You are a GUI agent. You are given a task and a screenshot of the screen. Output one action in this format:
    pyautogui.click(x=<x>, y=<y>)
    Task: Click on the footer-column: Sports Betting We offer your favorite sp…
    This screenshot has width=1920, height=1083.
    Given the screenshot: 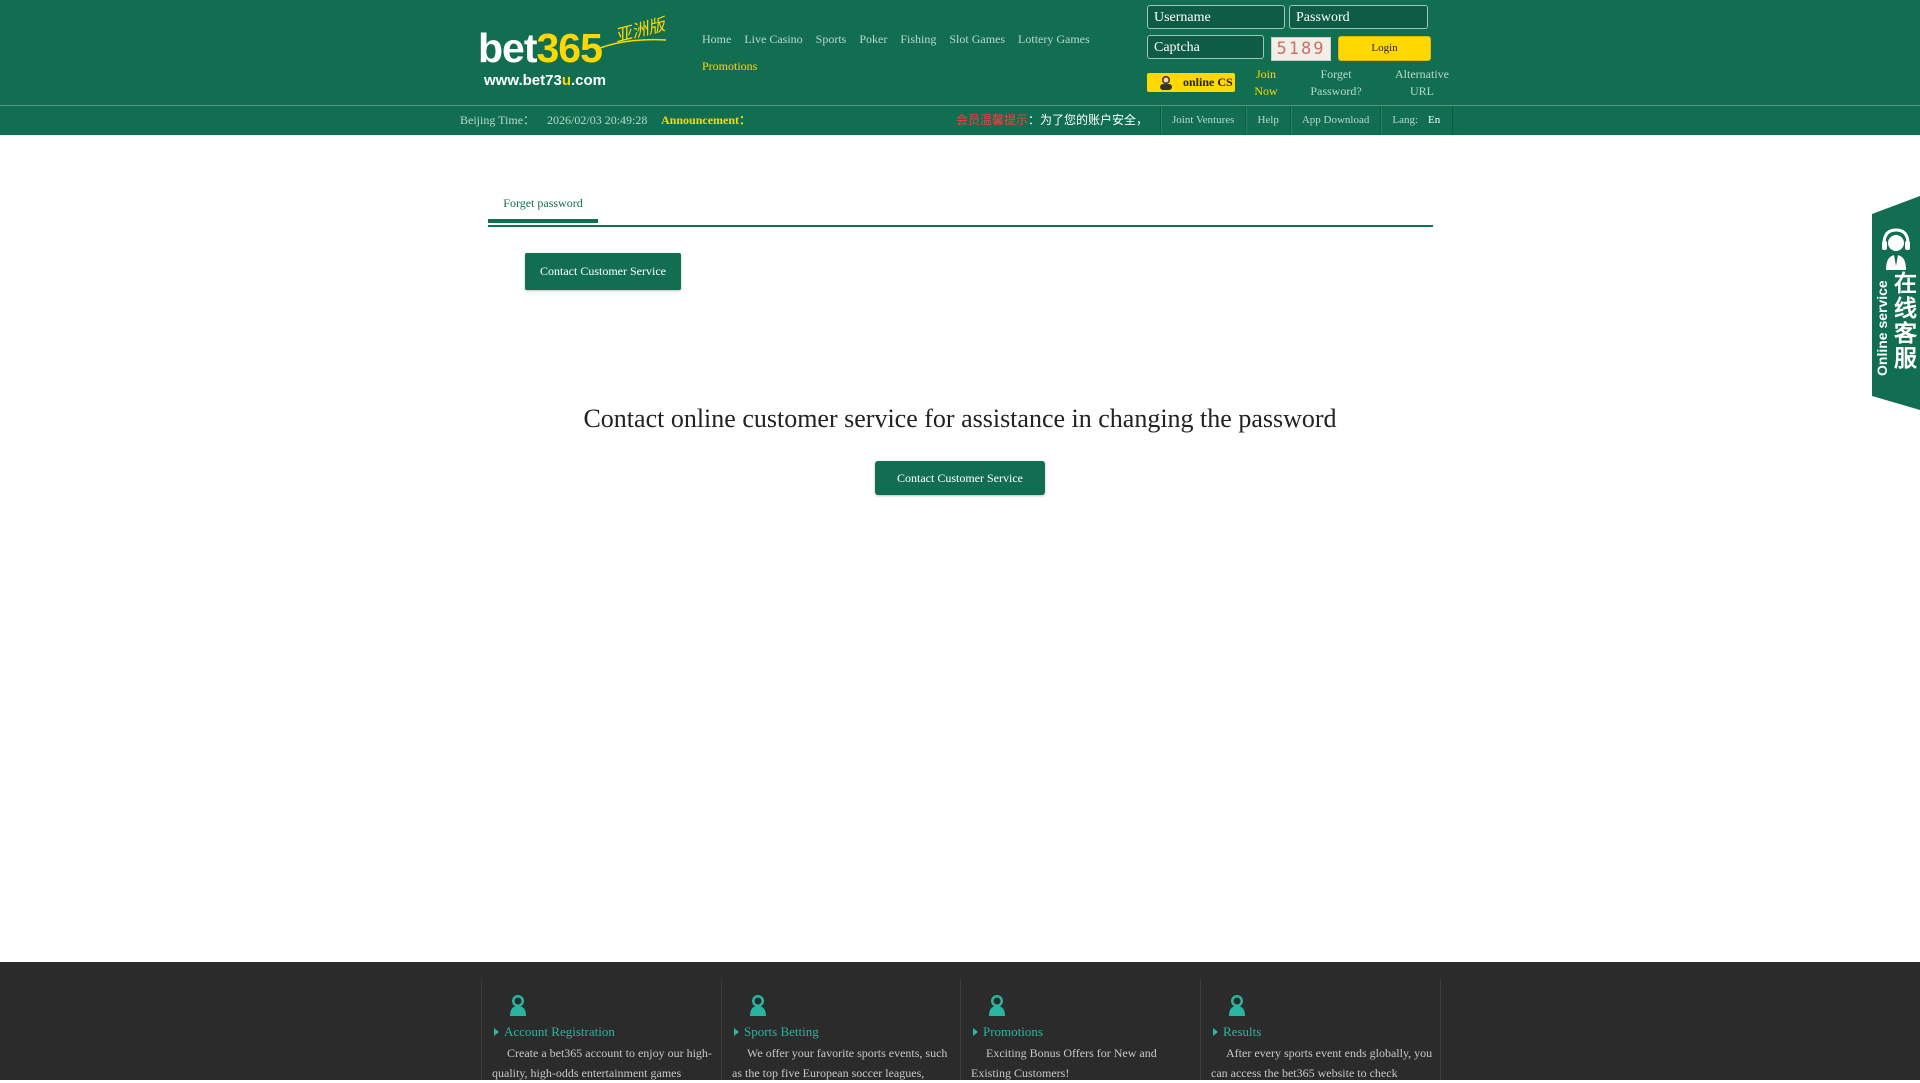 What is the action you would take?
    pyautogui.click(x=841, y=1030)
    